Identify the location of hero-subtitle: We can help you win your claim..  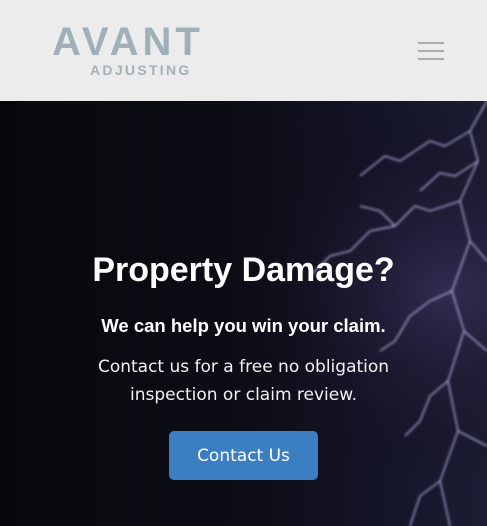
(243, 325).